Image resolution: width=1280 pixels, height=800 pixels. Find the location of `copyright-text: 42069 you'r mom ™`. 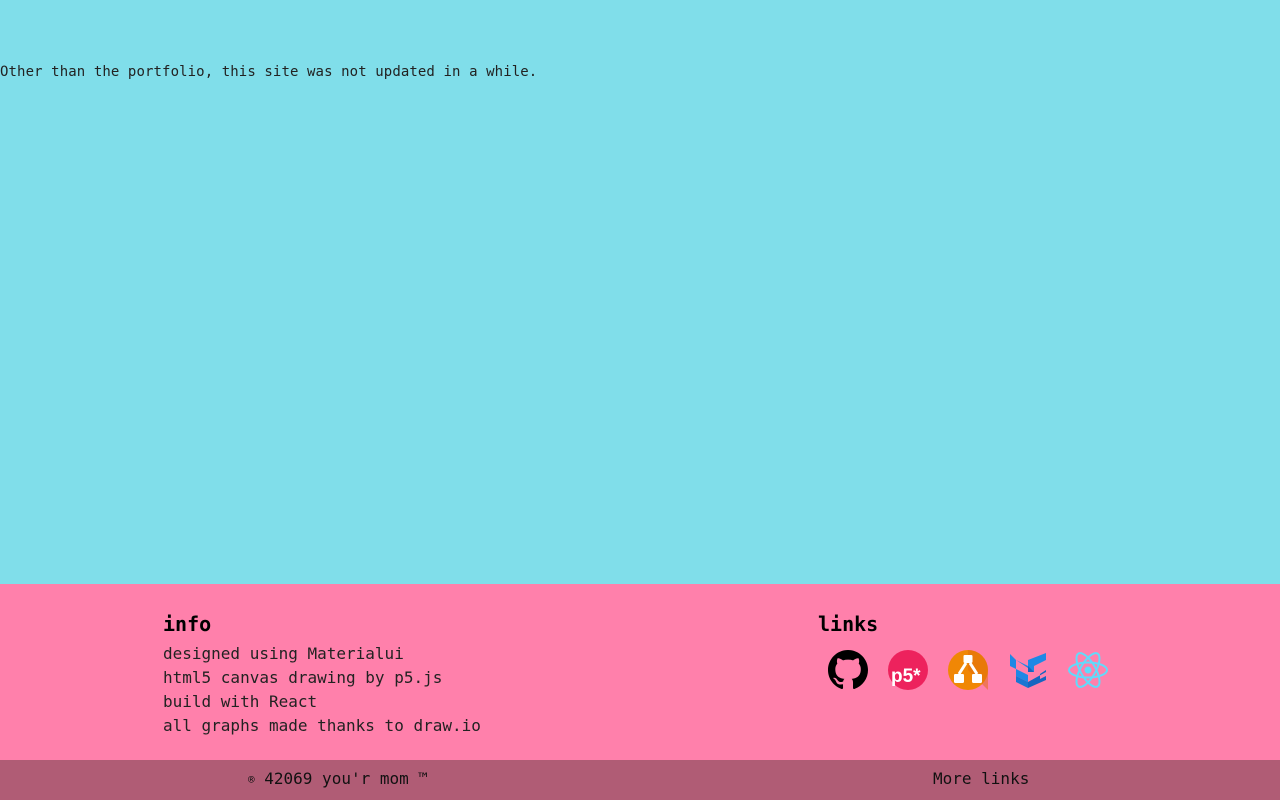

copyright-text: 42069 you'r mom ™ is located at coordinates (341, 778).